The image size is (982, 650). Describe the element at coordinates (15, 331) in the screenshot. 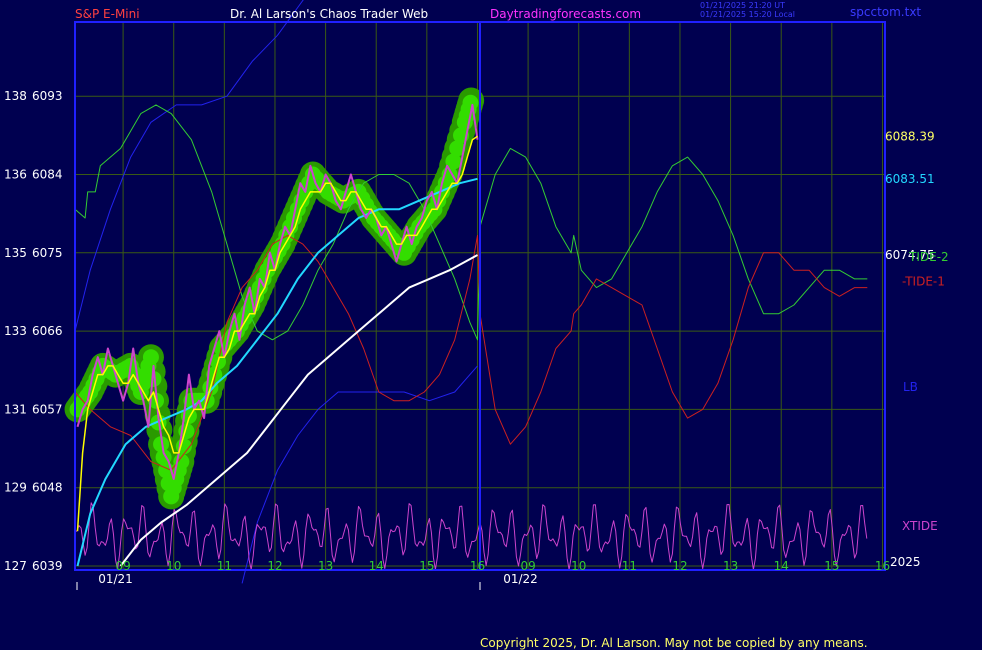

I see `y-tick-left-label: 133` at that location.